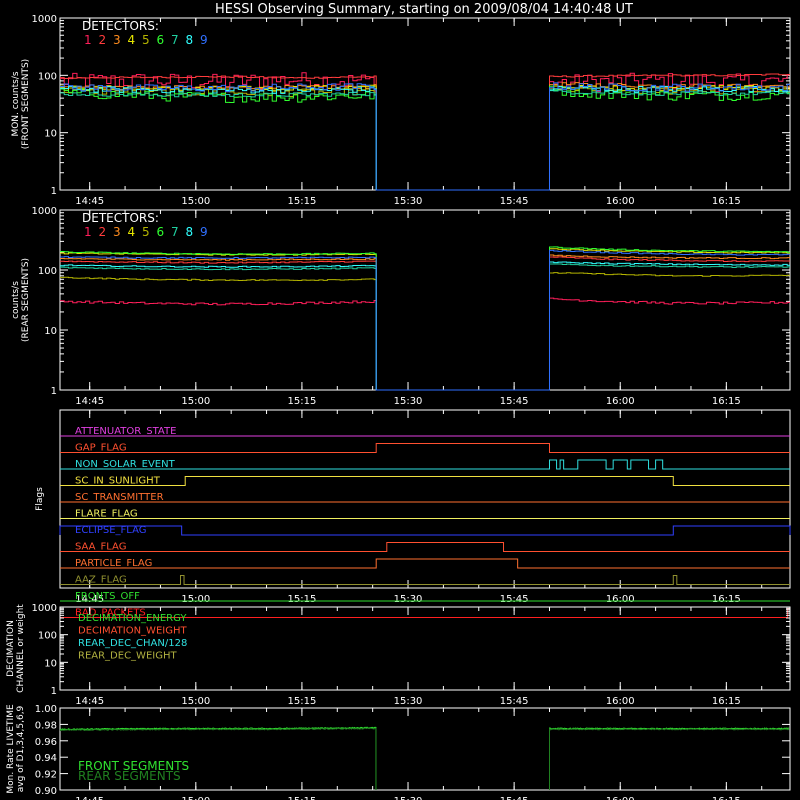 The height and width of the screenshot is (800, 800). What do you see at coordinates (26, 300) in the screenshot?
I see `y-axis-label: (REAR SEGMENTS)` at bounding box center [26, 300].